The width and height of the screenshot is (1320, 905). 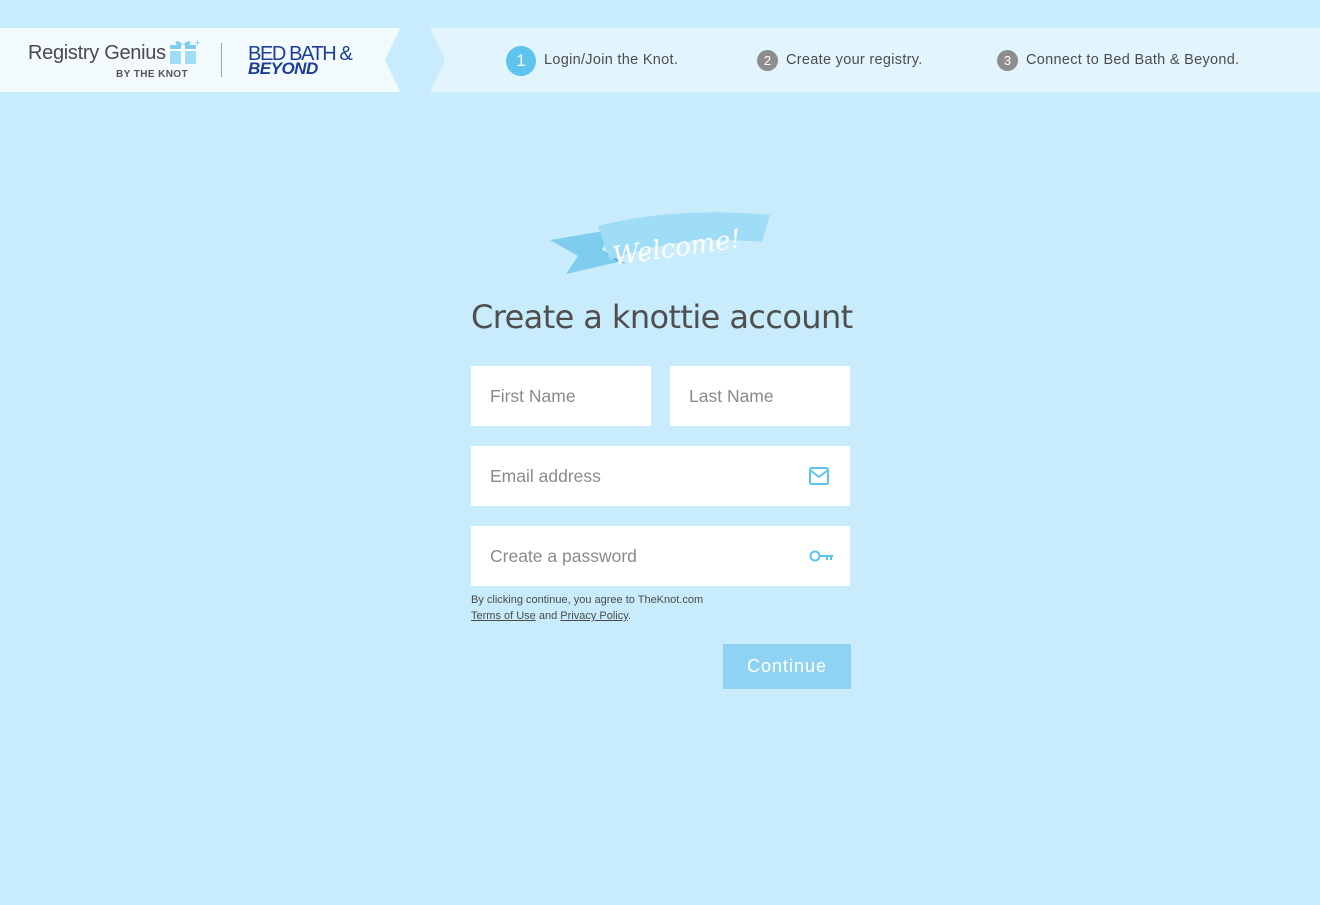 I want to click on email-input, so click(x=660, y=476).